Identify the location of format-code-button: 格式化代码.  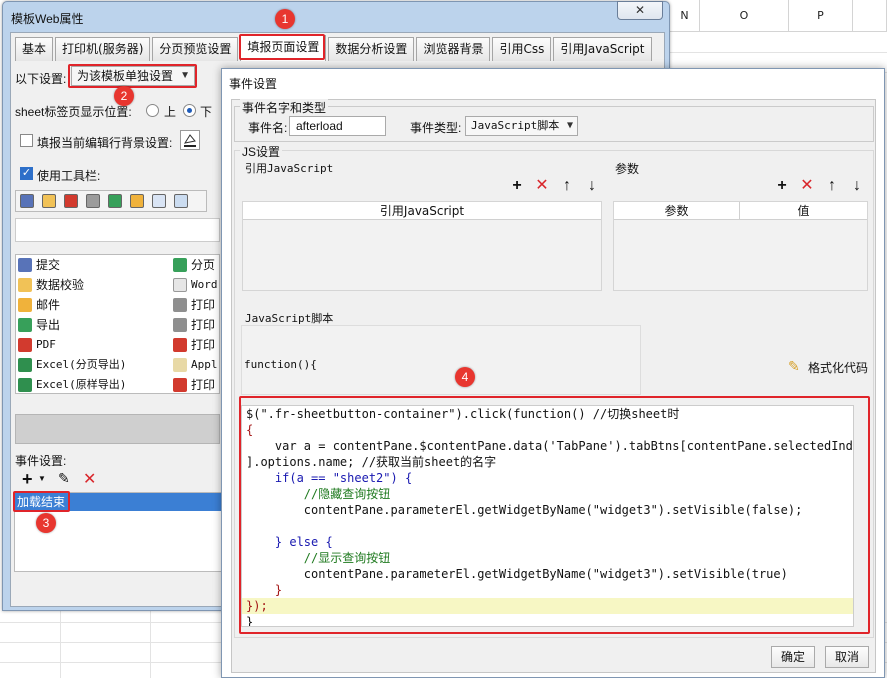
(838, 367).